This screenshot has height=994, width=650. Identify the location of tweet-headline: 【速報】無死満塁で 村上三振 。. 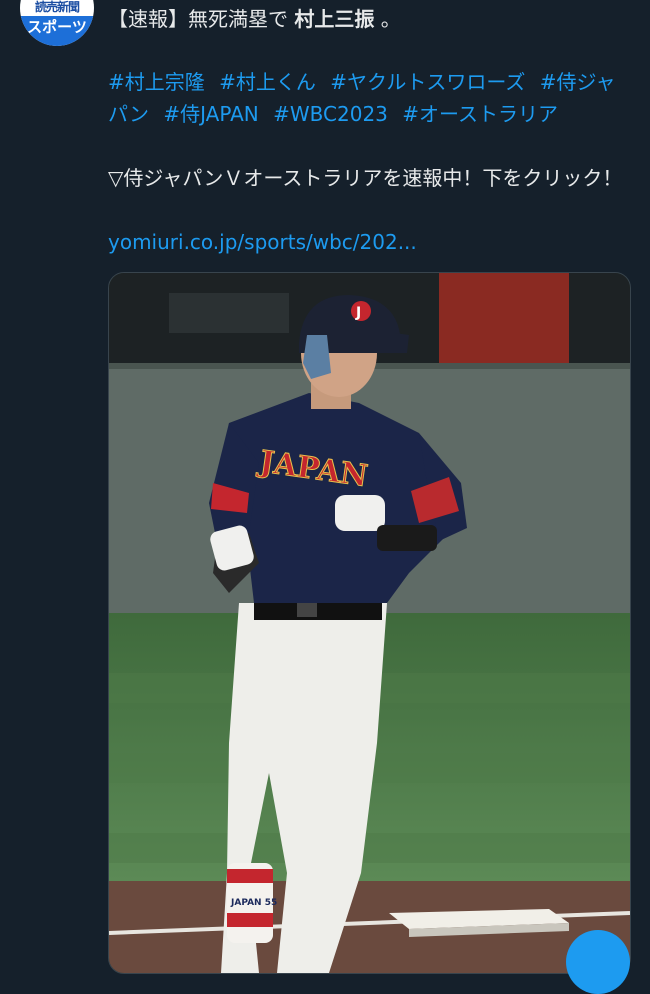
(254, 19).